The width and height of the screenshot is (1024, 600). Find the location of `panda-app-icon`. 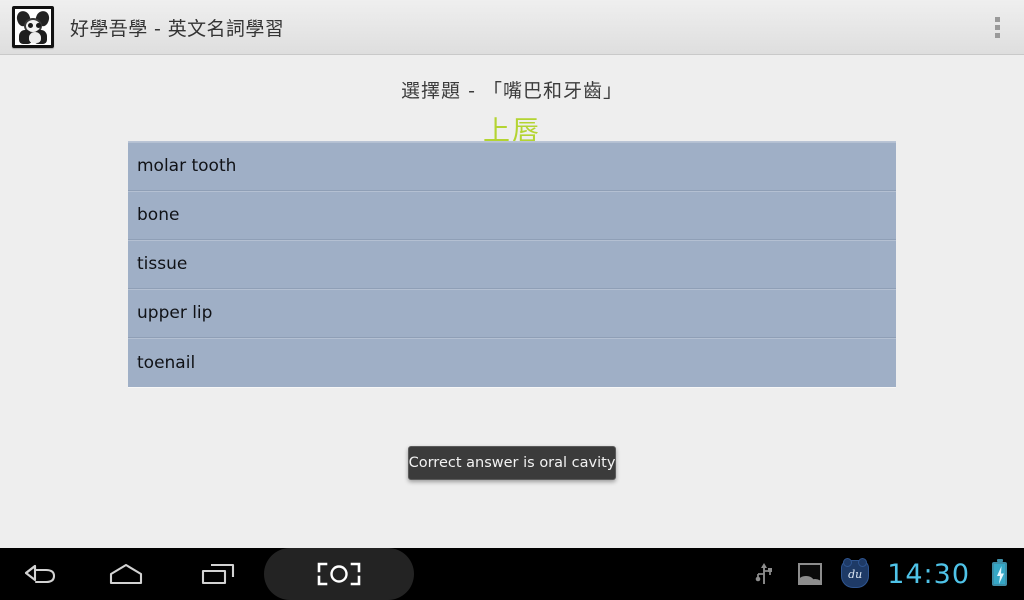

panda-app-icon is located at coordinates (33, 27).